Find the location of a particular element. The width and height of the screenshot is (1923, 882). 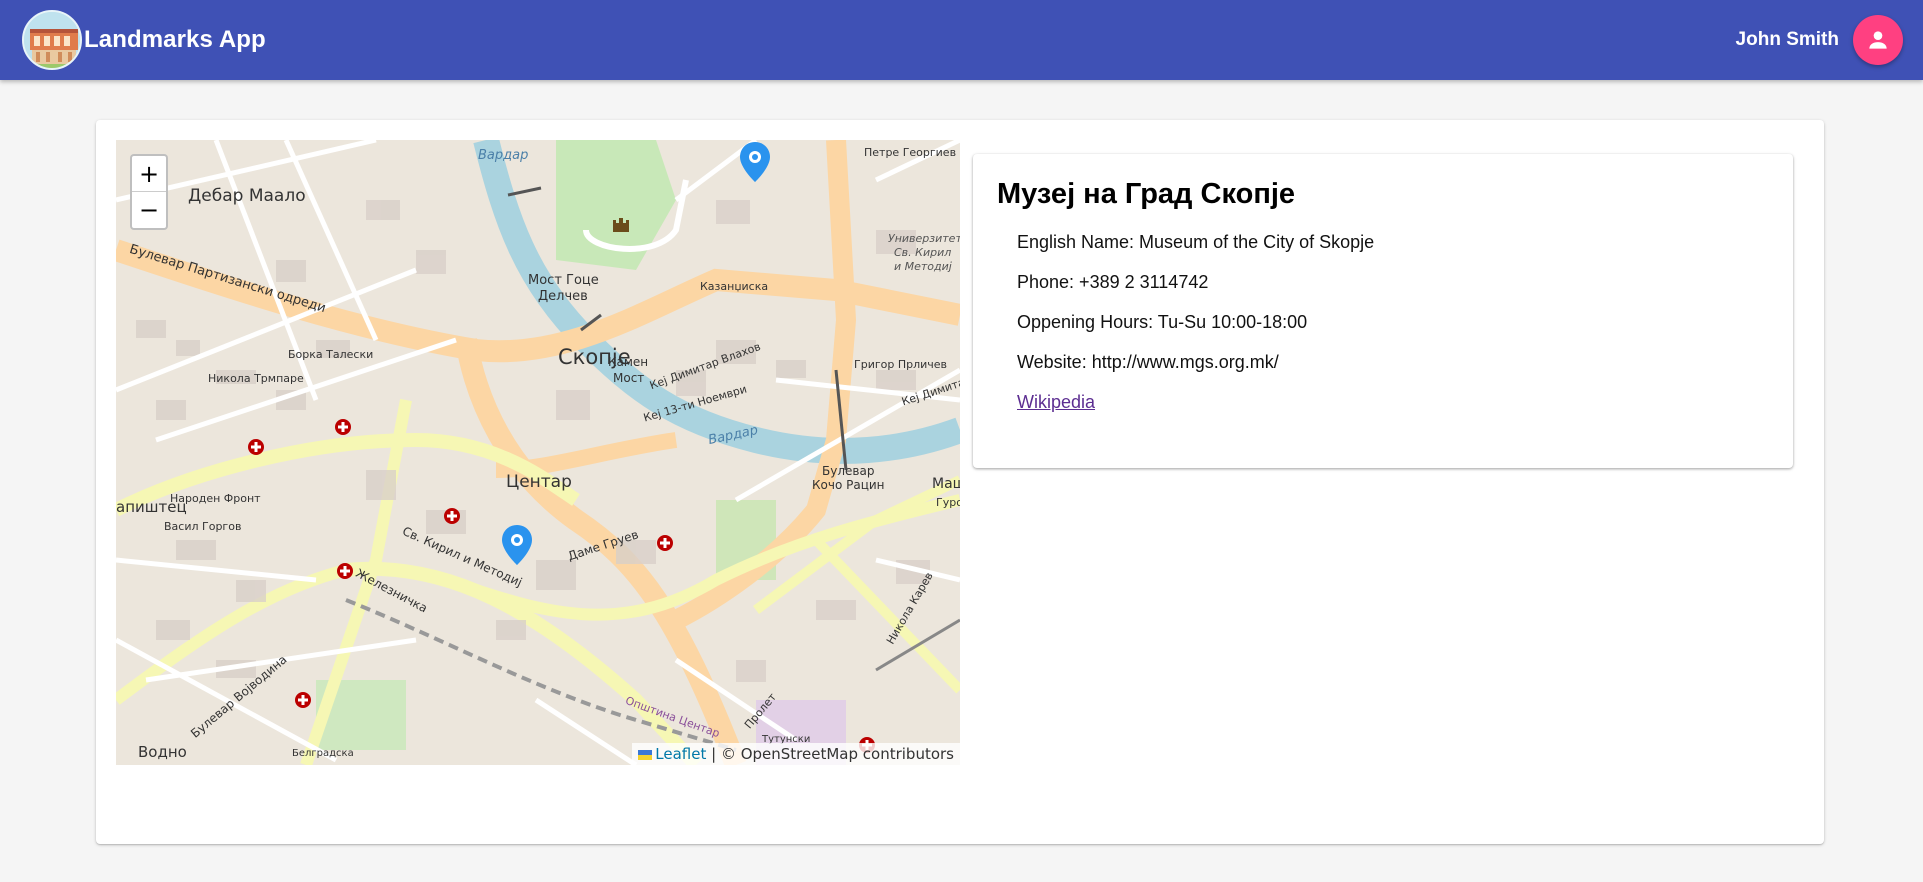

map-label-most: Мост is located at coordinates (629, 378).